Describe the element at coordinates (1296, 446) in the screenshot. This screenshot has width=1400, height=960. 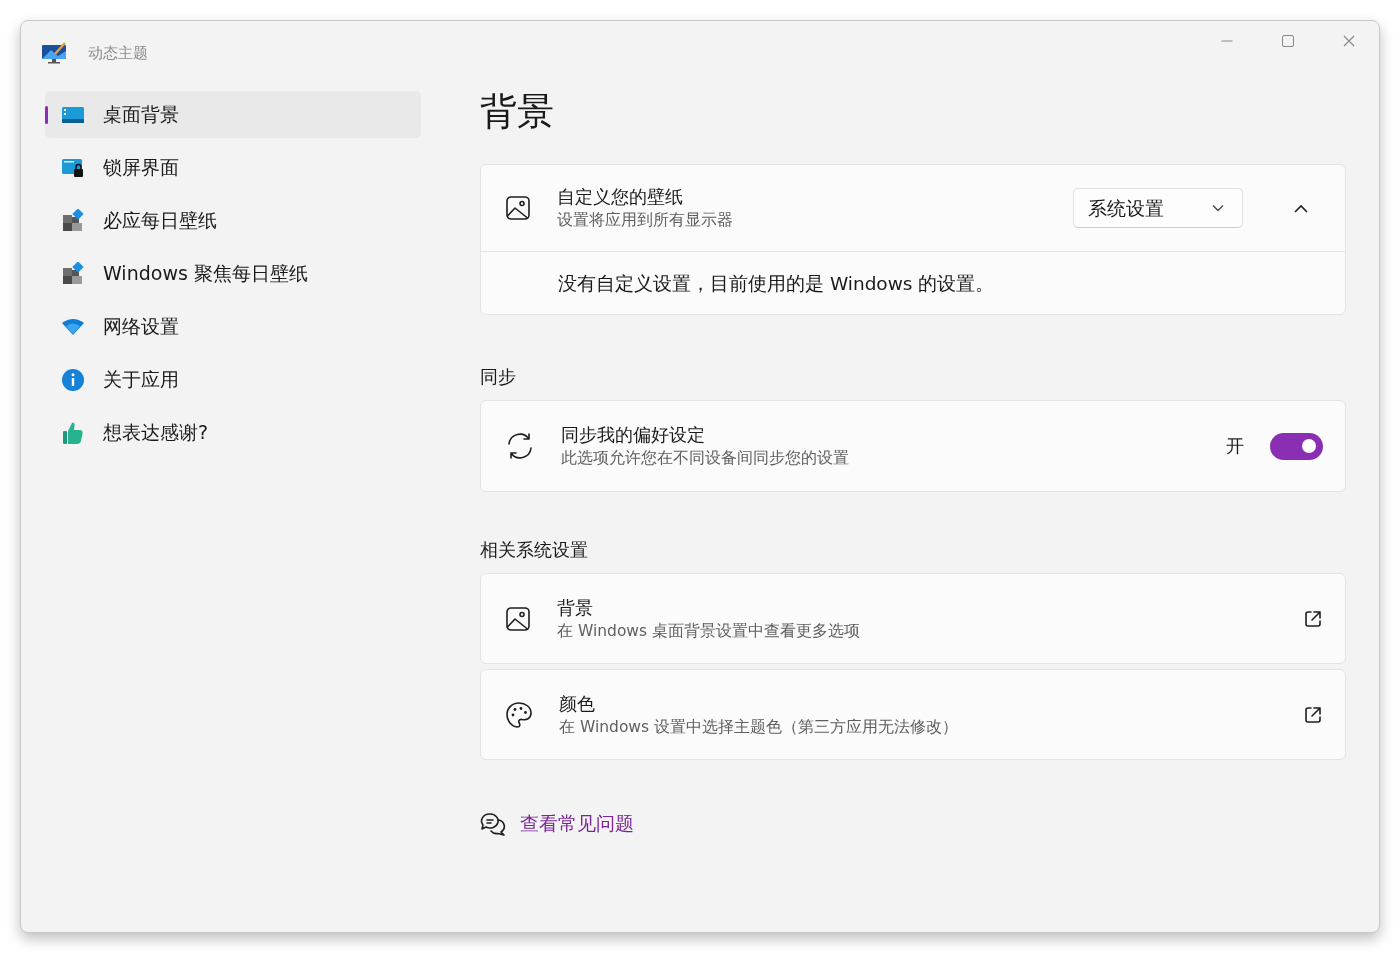
I see `toggle-switch` at that location.